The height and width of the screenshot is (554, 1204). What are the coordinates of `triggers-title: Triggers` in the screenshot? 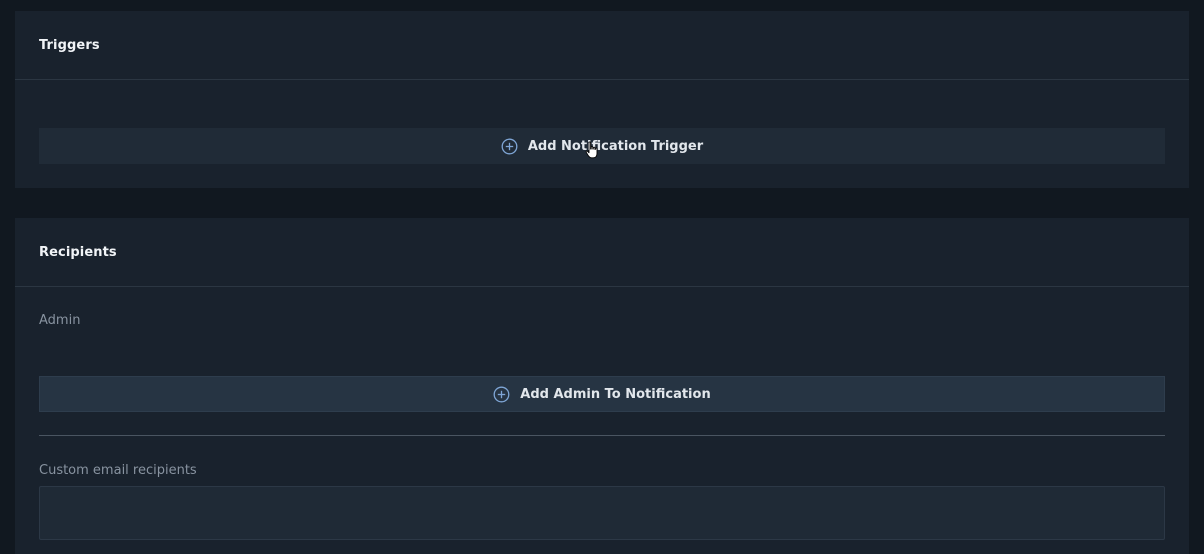 It's located at (69, 45).